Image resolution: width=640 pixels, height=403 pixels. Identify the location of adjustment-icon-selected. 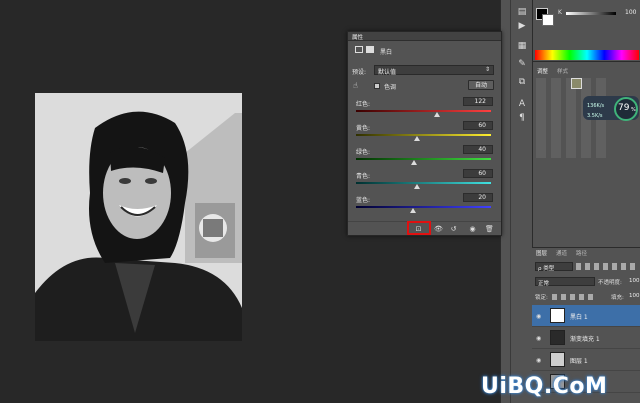
(576, 83).